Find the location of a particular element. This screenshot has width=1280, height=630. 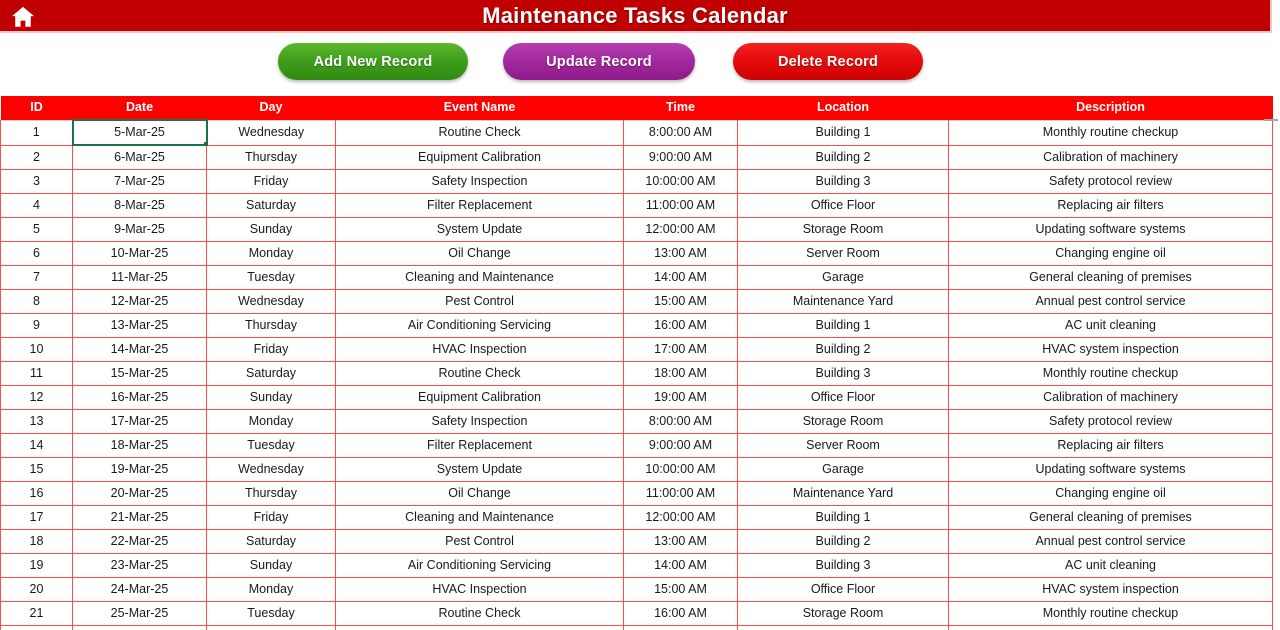

cell-date: 19-Mar-25 is located at coordinates (139, 469).